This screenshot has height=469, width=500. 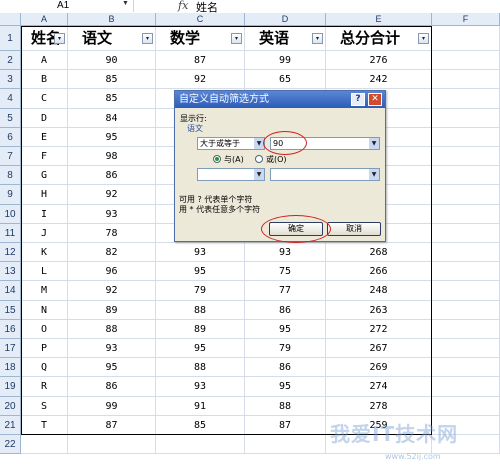 I want to click on table-cell: 84, so click(x=112, y=118).